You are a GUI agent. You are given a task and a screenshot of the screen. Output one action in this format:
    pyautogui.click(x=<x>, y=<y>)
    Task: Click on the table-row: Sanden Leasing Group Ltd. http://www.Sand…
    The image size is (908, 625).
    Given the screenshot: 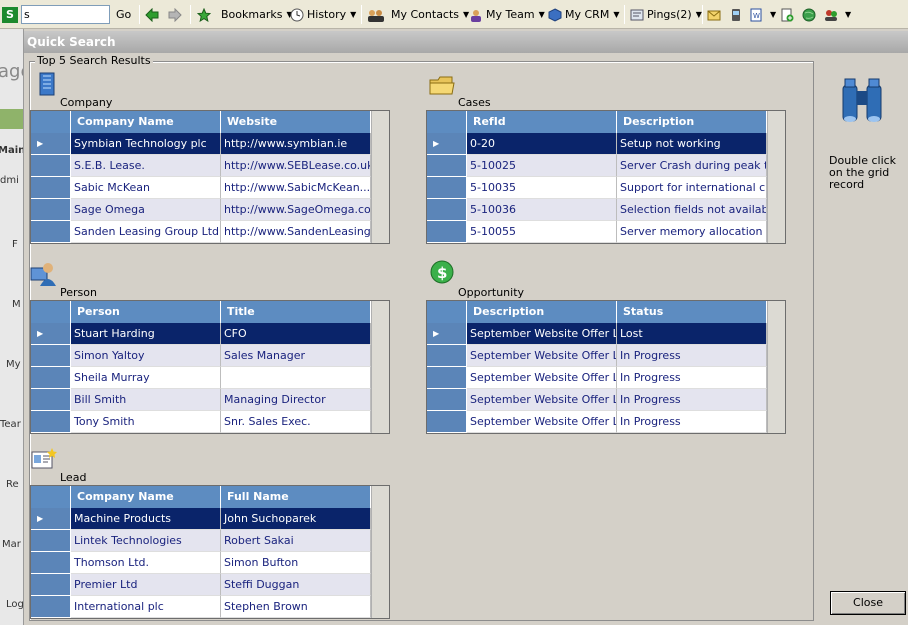 What is the action you would take?
    pyautogui.click(x=201, y=232)
    